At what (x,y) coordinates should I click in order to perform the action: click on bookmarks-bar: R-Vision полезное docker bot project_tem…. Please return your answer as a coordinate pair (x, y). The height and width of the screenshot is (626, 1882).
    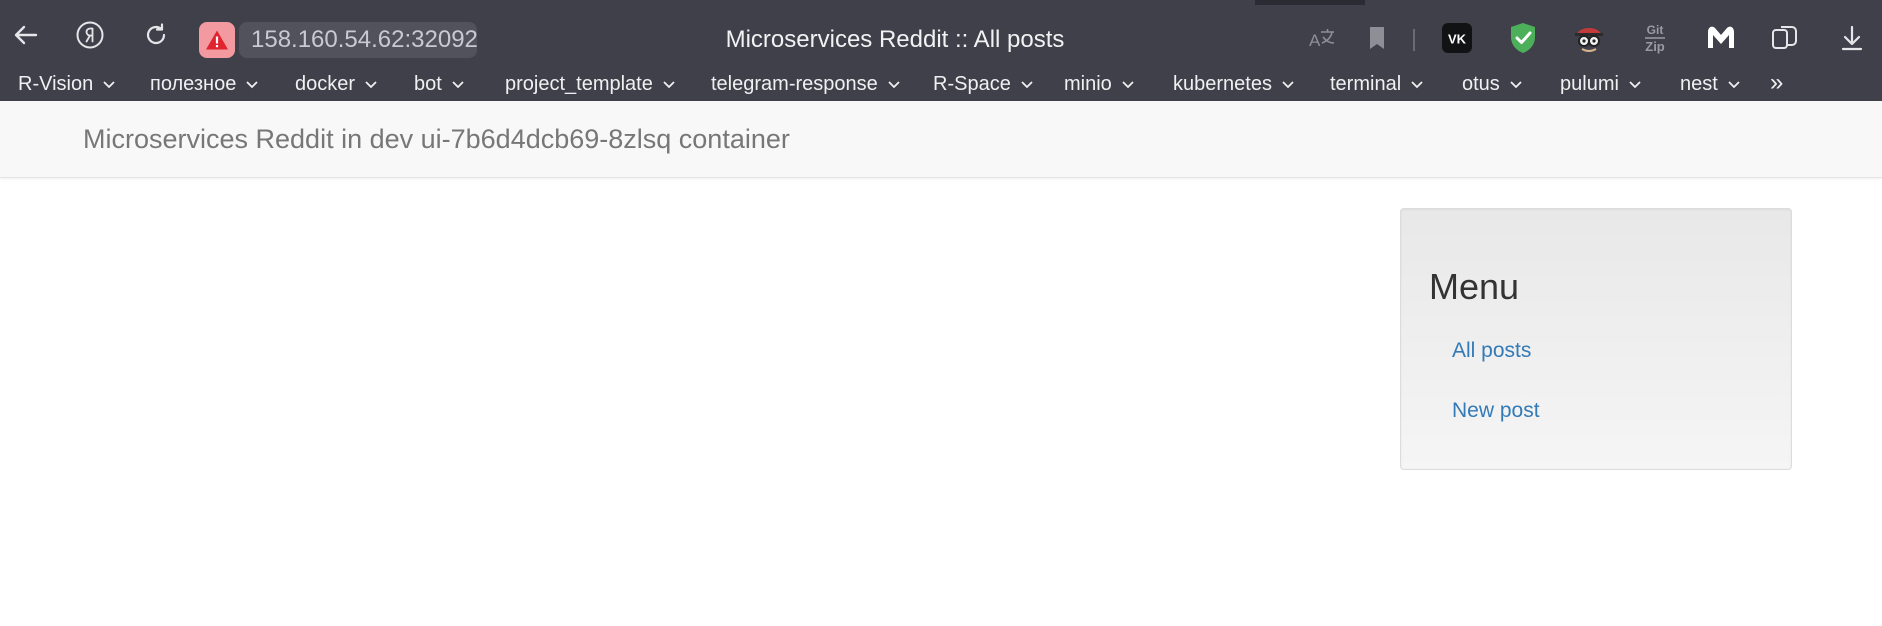
    Looking at the image, I should click on (941, 84).